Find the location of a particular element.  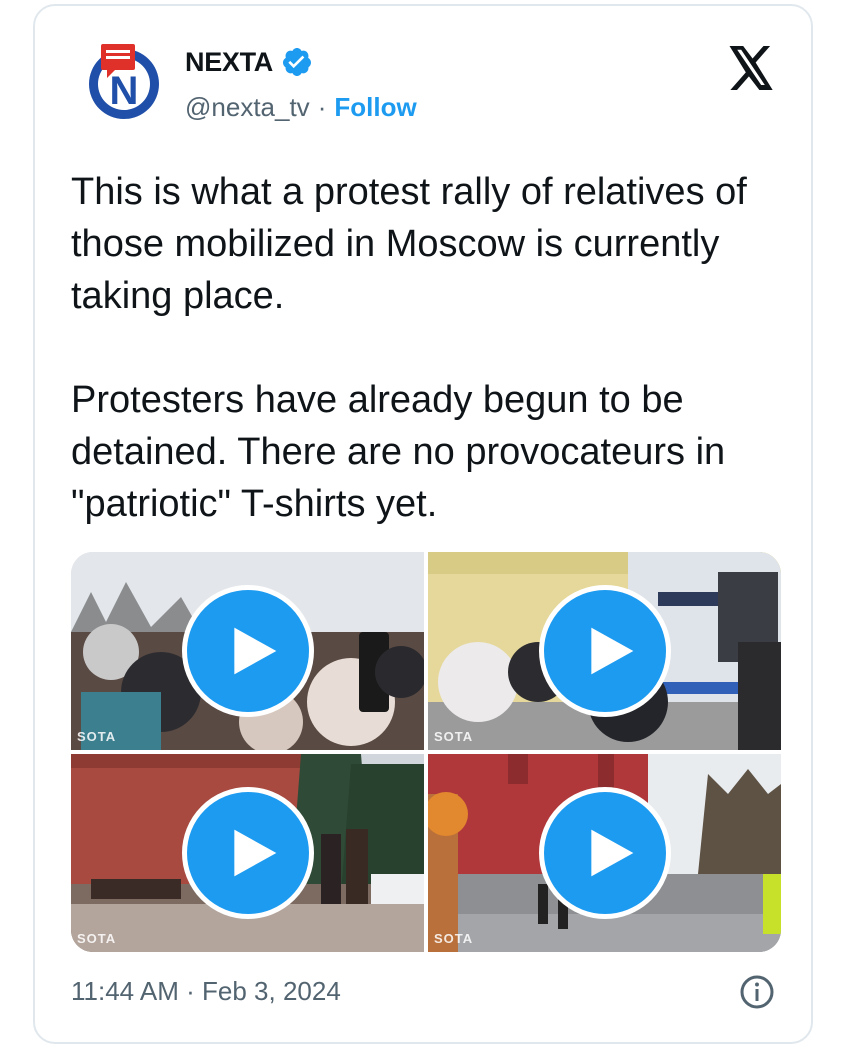

video-thumbnail-4: SOTA is located at coordinates (604, 853).